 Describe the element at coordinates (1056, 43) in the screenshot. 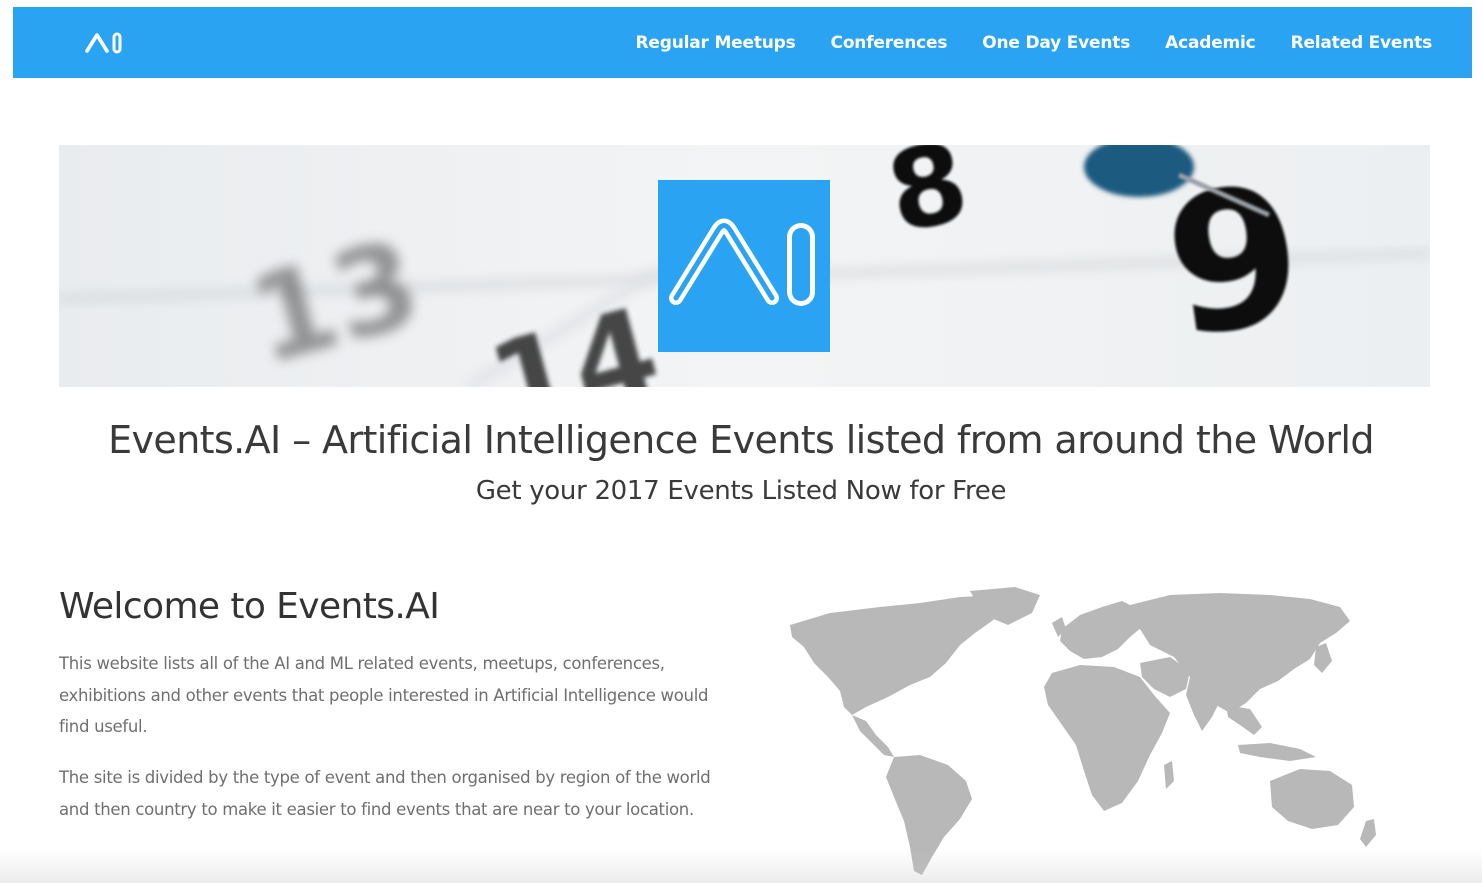

I see `nav-item-one-day-events: One Day Events` at that location.